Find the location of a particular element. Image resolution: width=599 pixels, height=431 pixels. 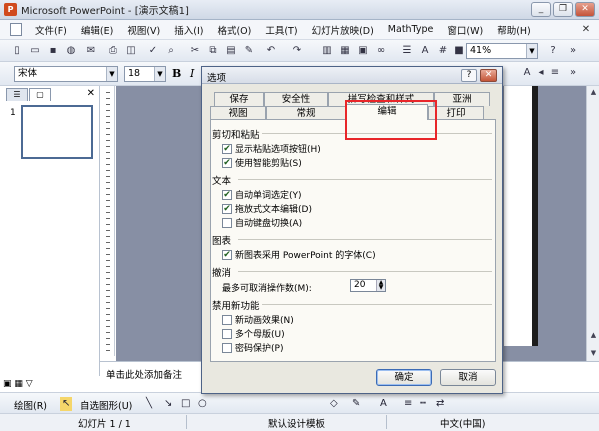

rectangle-icon: □ is located at coordinates (185, 404).